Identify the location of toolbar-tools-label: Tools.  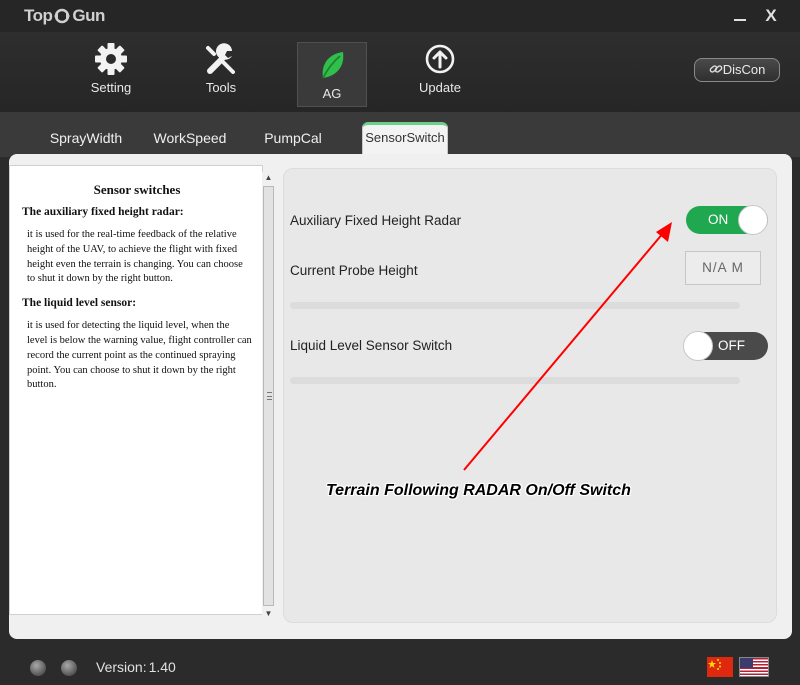
(221, 87).